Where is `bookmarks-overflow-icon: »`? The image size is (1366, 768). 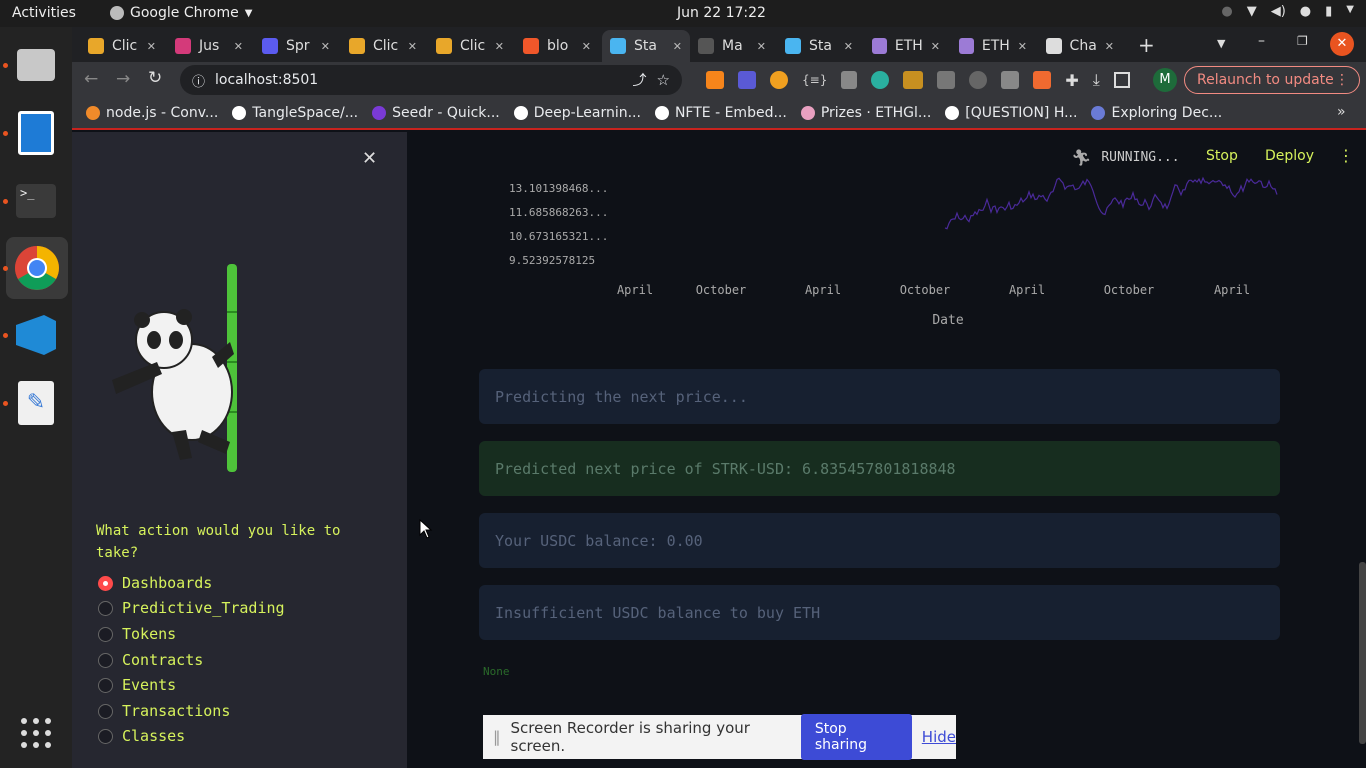 bookmarks-overflow-icon: » is located at coordinates (1341, 112).